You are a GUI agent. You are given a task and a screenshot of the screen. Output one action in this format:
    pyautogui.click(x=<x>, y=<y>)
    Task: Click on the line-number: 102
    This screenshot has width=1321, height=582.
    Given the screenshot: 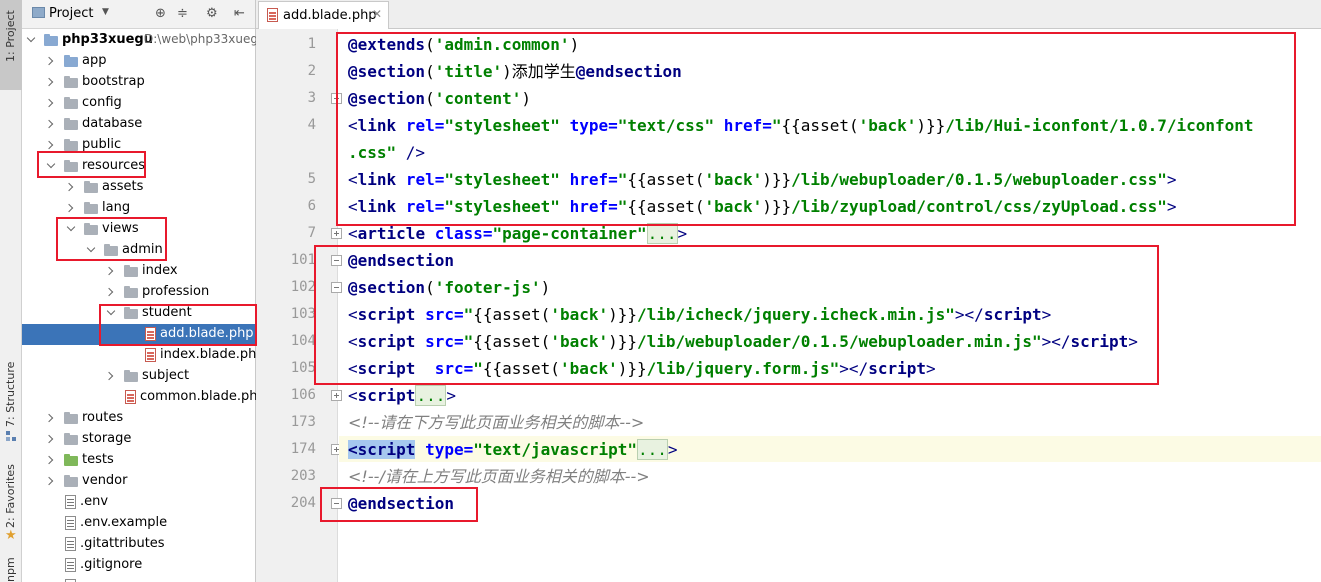 What is the action you would take?
    pyautogui.click(x=303, y=287)
    